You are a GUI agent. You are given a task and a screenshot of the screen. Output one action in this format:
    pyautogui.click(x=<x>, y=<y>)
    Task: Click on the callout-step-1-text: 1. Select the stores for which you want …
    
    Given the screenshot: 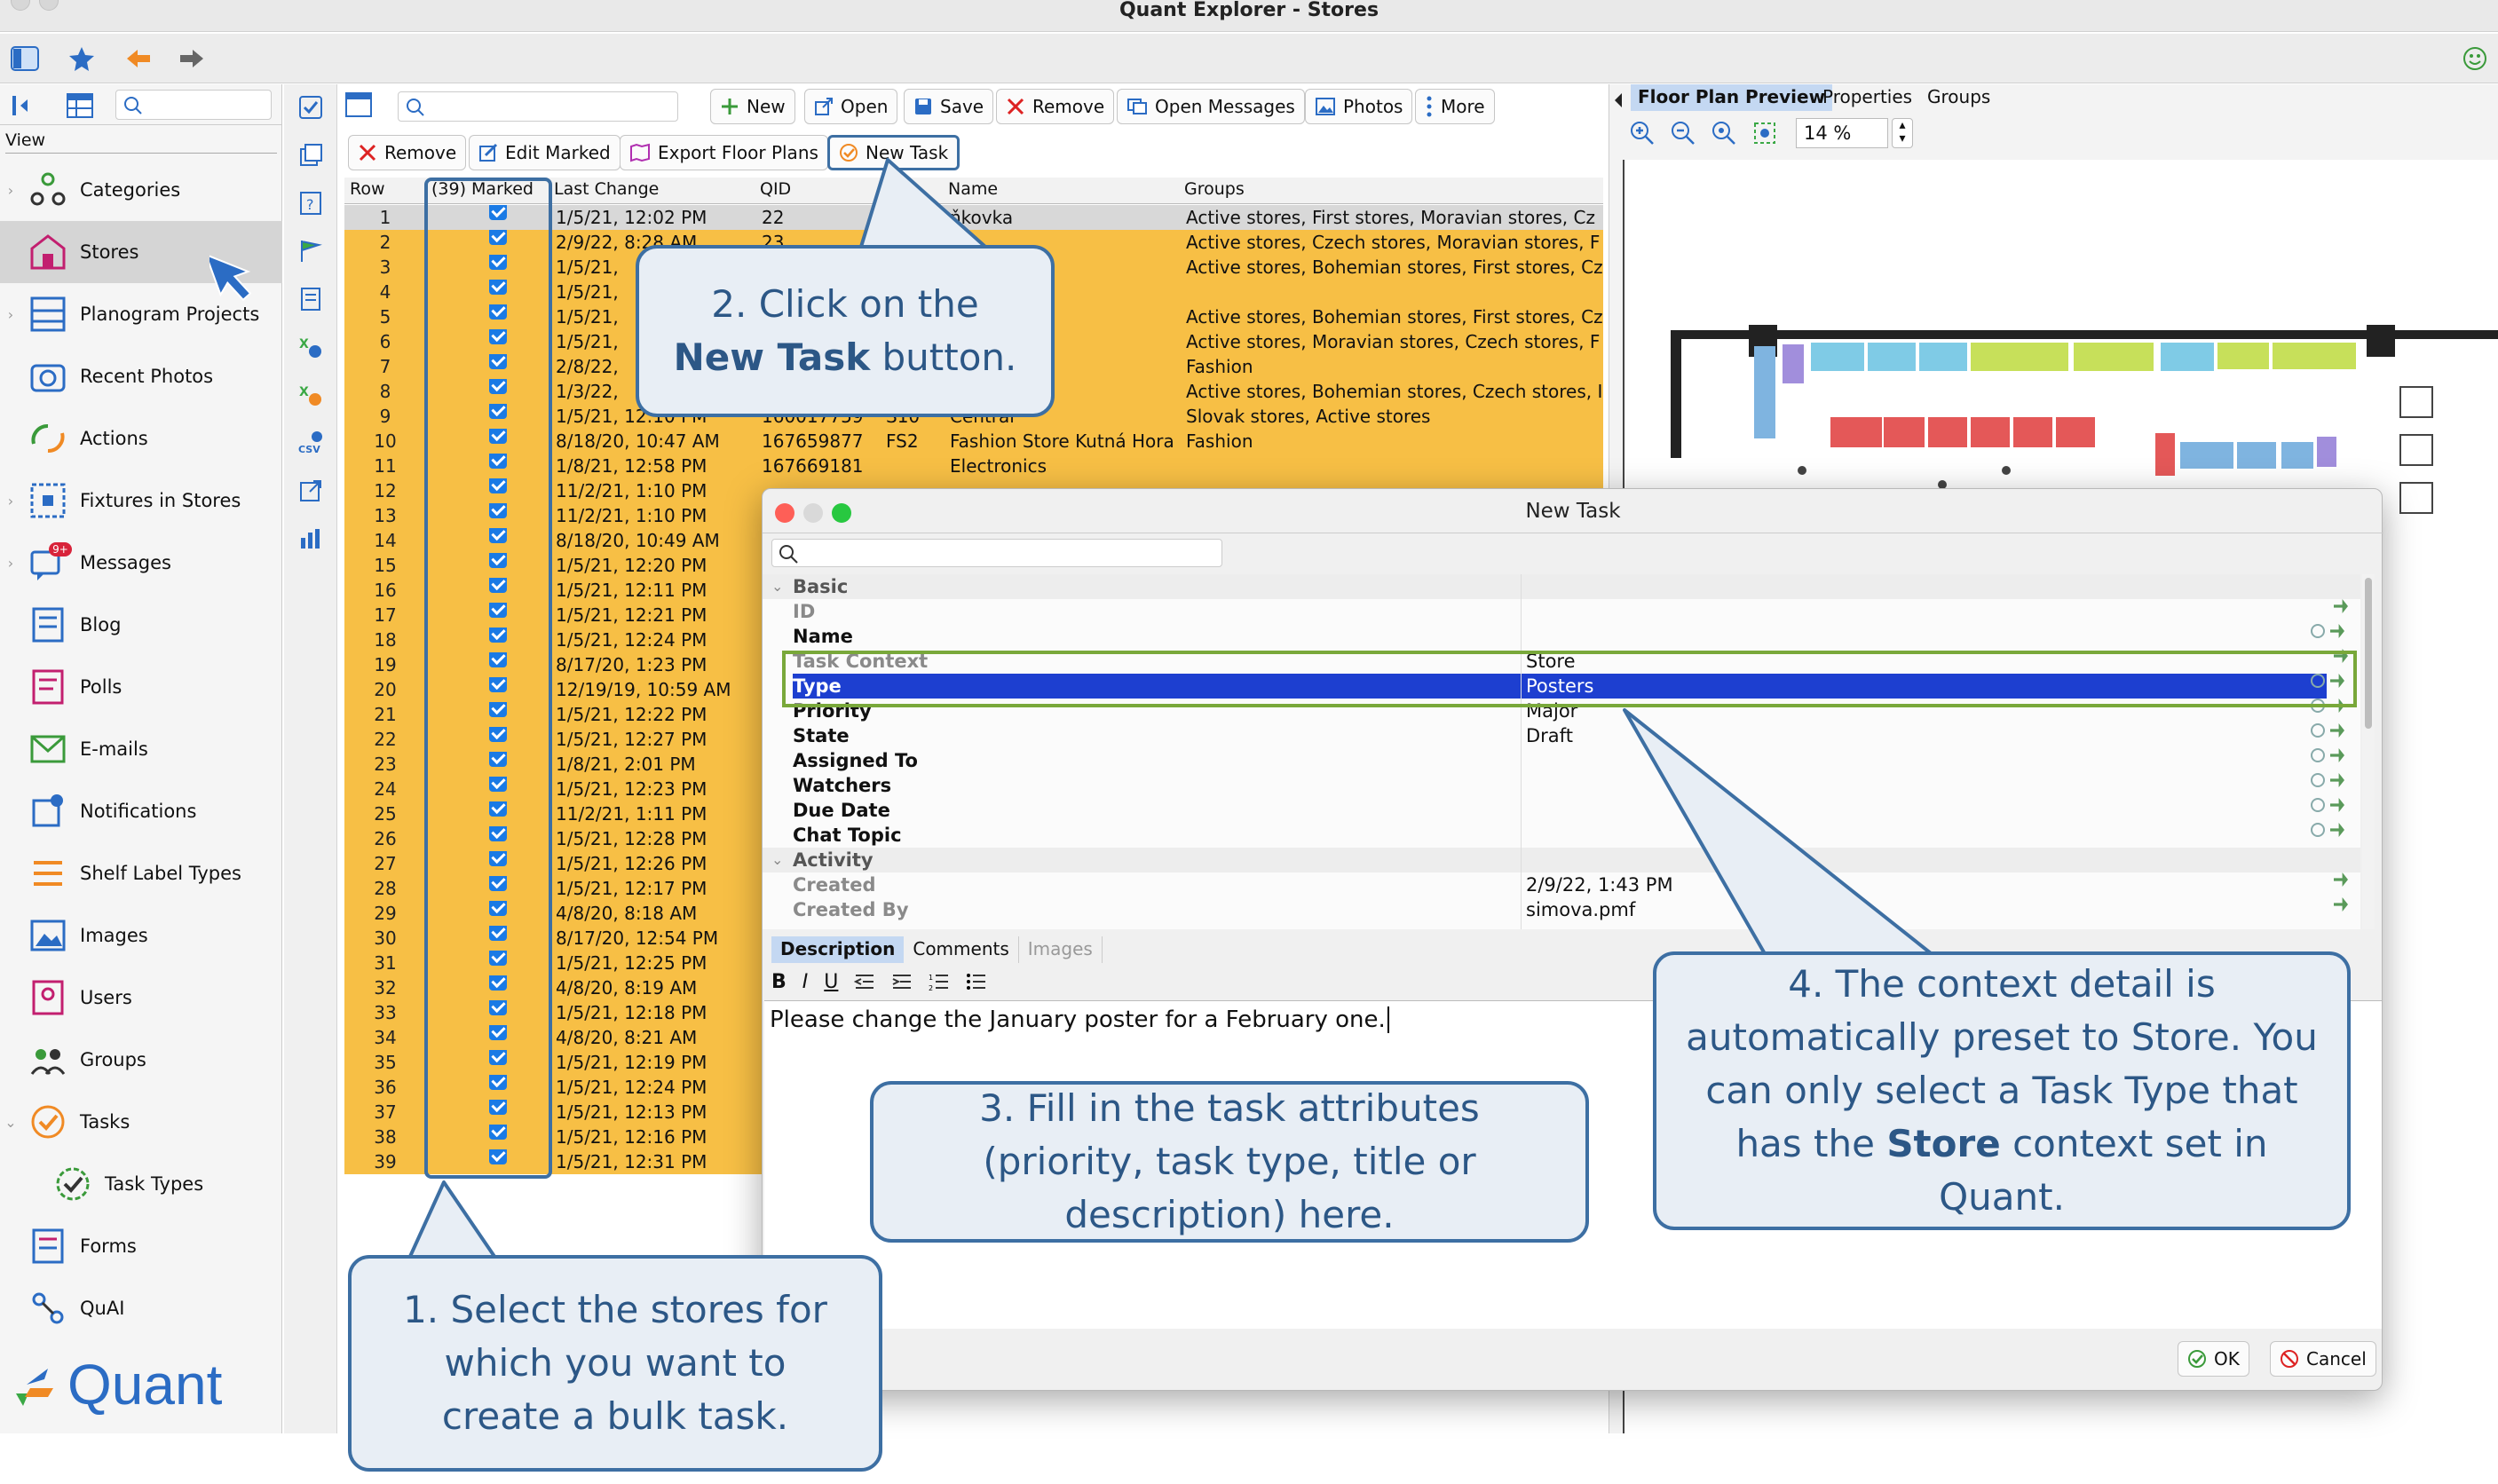 What is the action you would take?
    pyautogui.click(x=615, y=1363)
    